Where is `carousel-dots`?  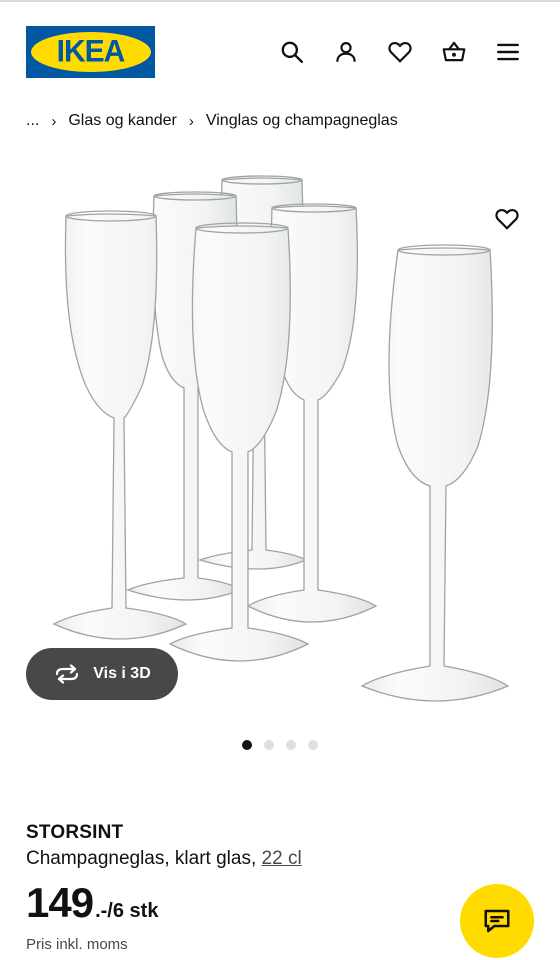
carousel-dots is located at coordinates (280, 745).